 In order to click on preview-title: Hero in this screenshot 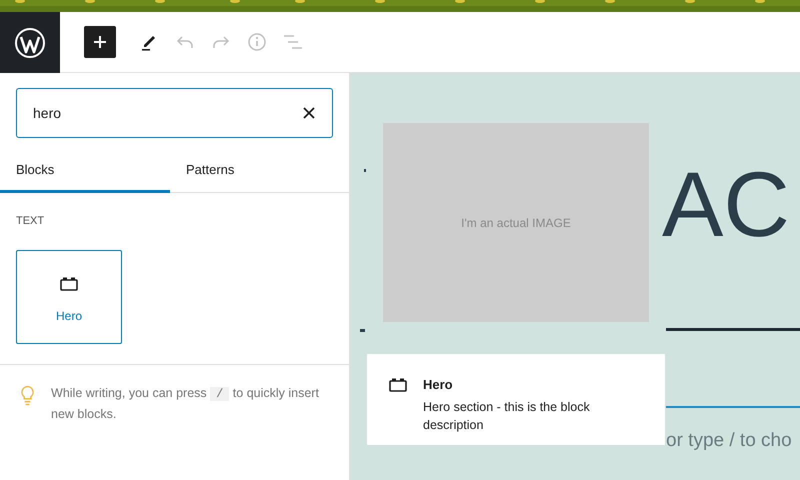, I will do `click(438, 385)`.